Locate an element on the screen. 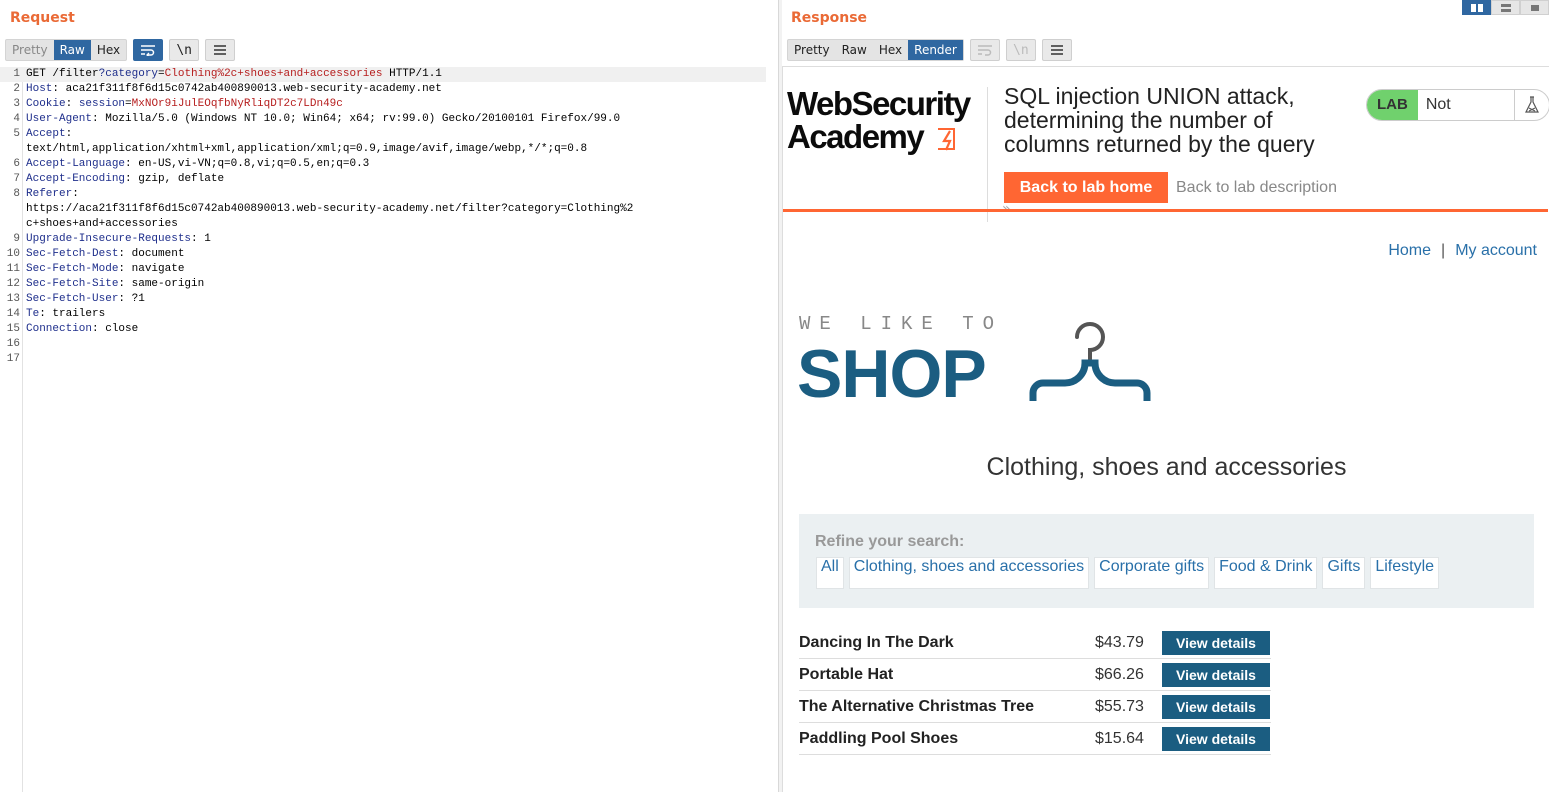 The height and width of the screenshot is (792, 1551). line-code: Sec-Fetch-Dest: document is located at coordinates (105, 254).